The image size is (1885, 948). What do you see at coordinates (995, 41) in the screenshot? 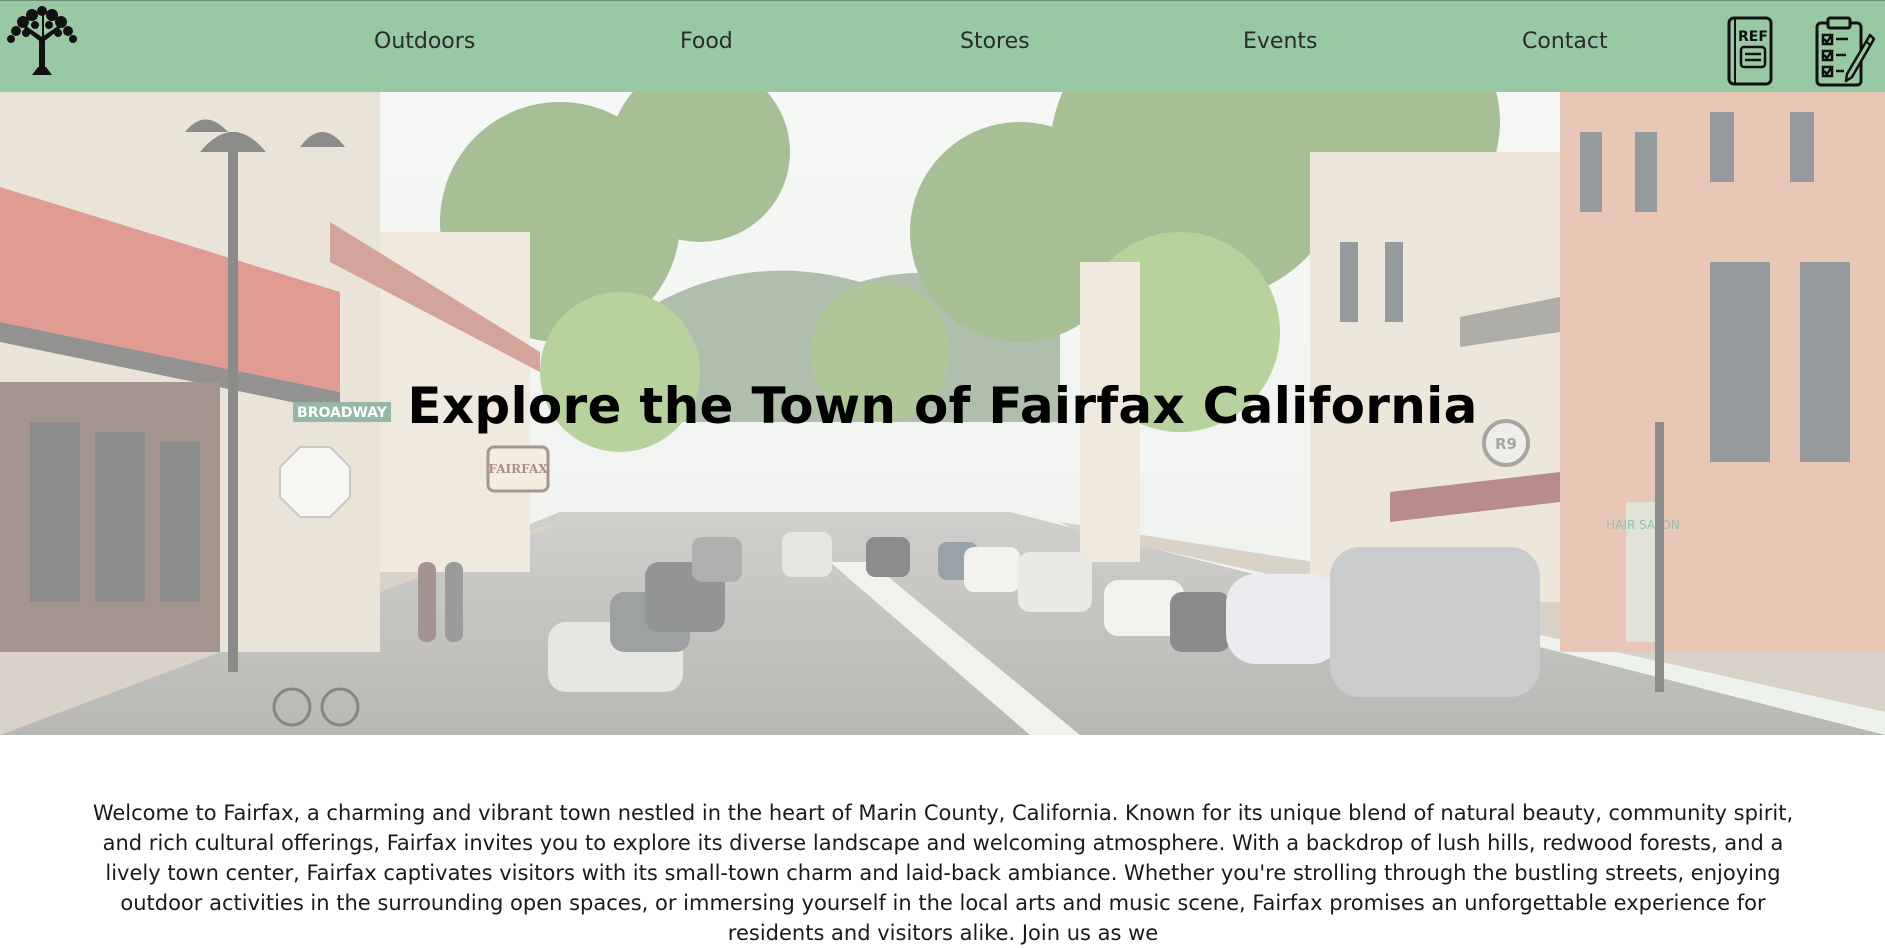
I see `nav-link-stores: Stores` at bounding box center [995, 41].